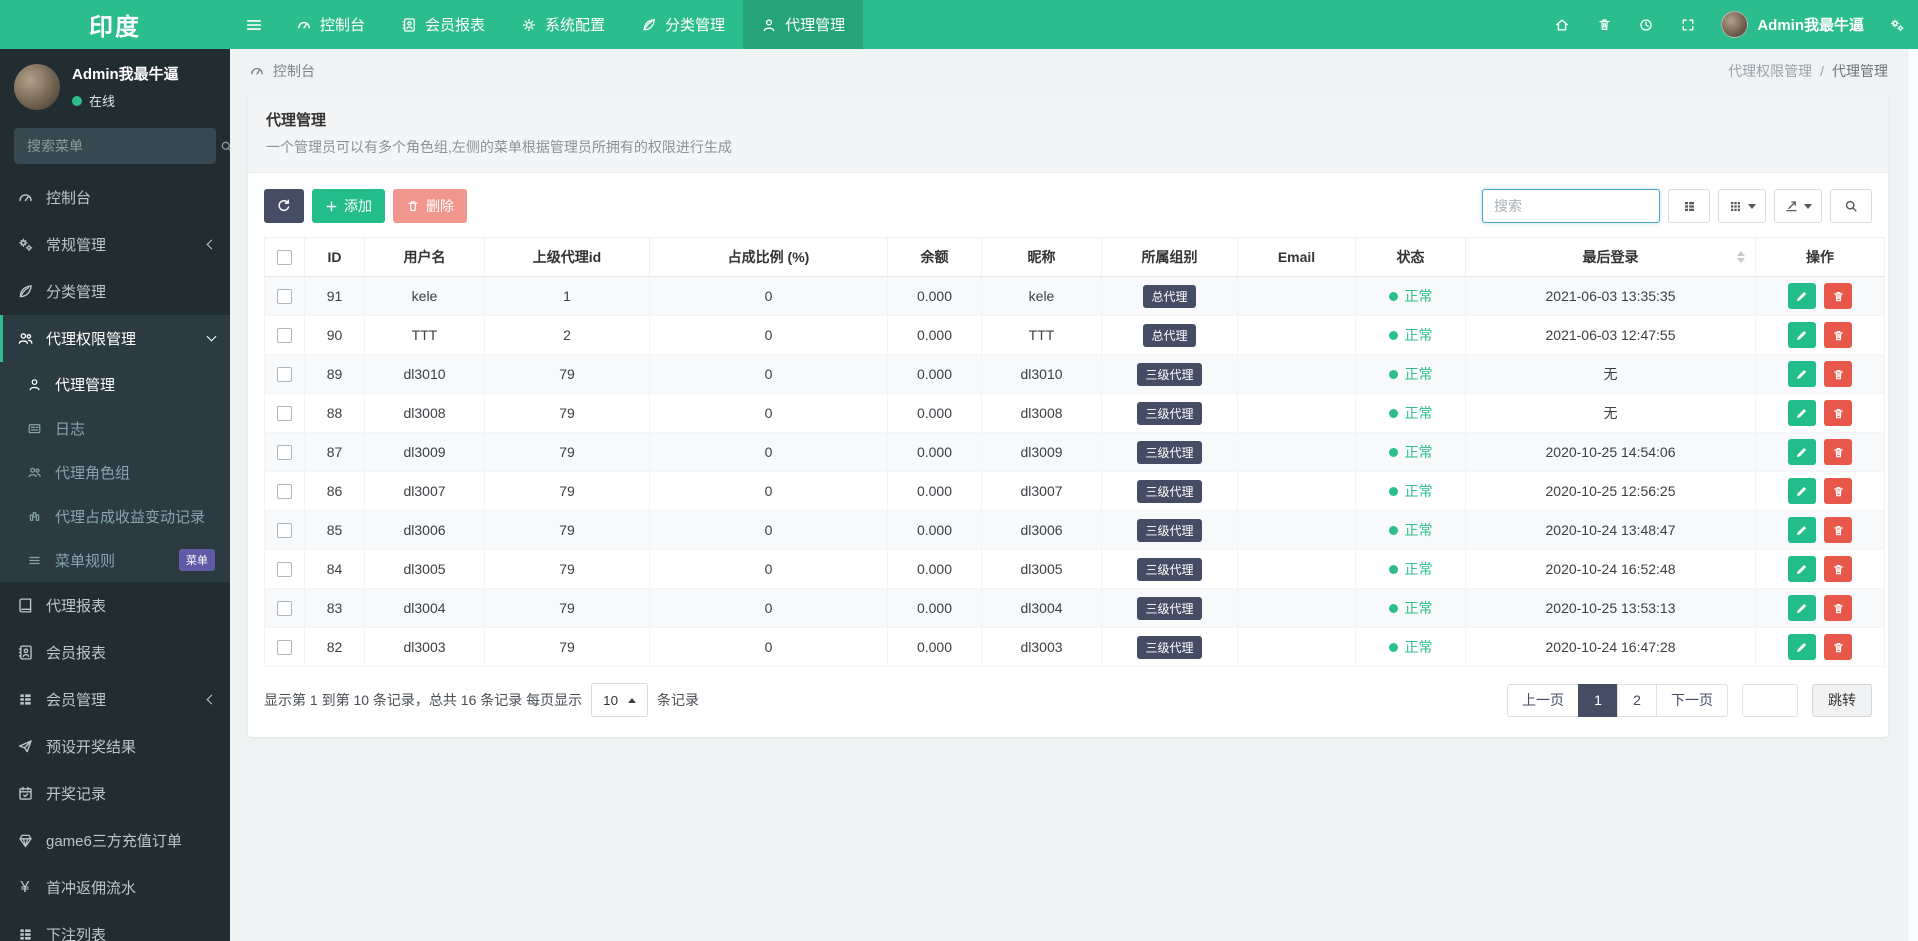 Image resolution: width=1918 pixels, height=941 pixels. Describe the element at coordinates (1296, 491) in the screenshot. I see `cell-email` at that location.